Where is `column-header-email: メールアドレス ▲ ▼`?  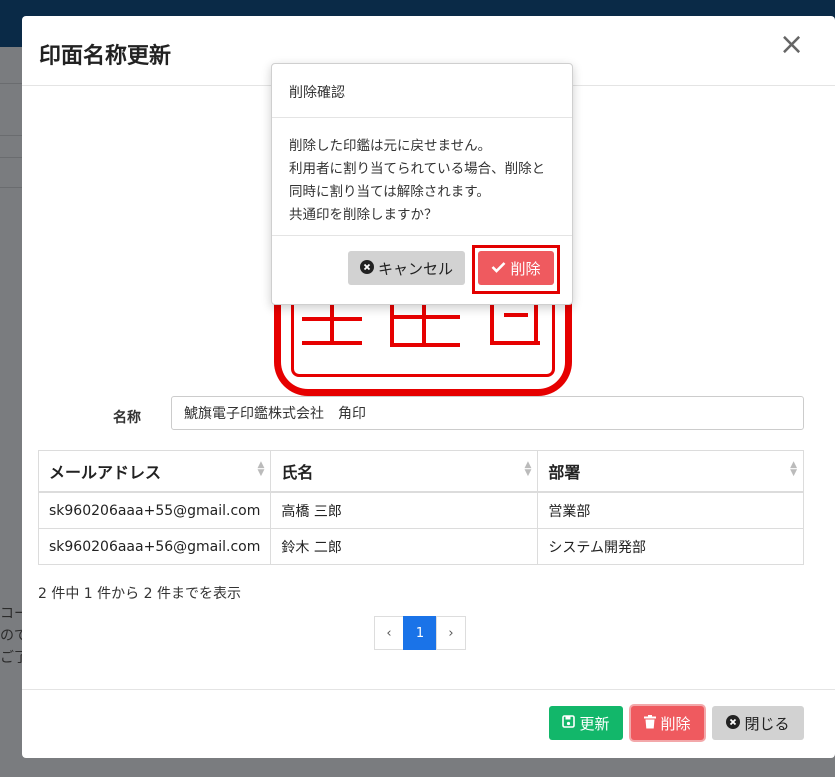 column-header-email: メールアドレス ▲ ▼ is located at coordinates (154, 471).